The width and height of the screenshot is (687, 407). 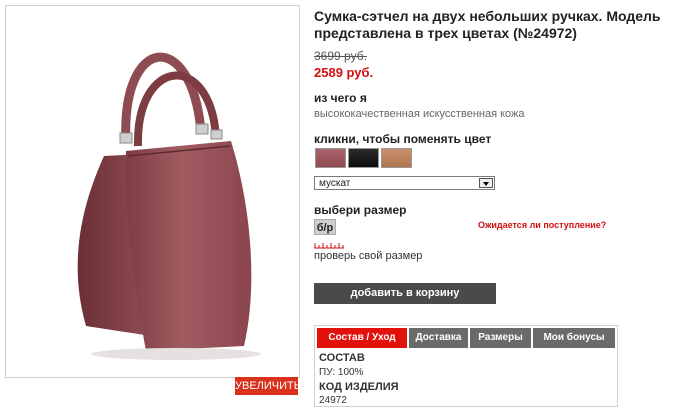 I want to click on availability-link: Ожидается ли поступление?, so click(x=542, y=225).